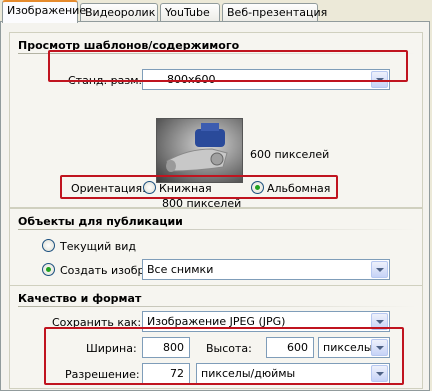 The width and height of the screenshot is (432, 391). What do you see at coordinates (290, 154) in the screenshot?
I see `preview-height-text: 600 пикселей` at bounding box center [290, 154].